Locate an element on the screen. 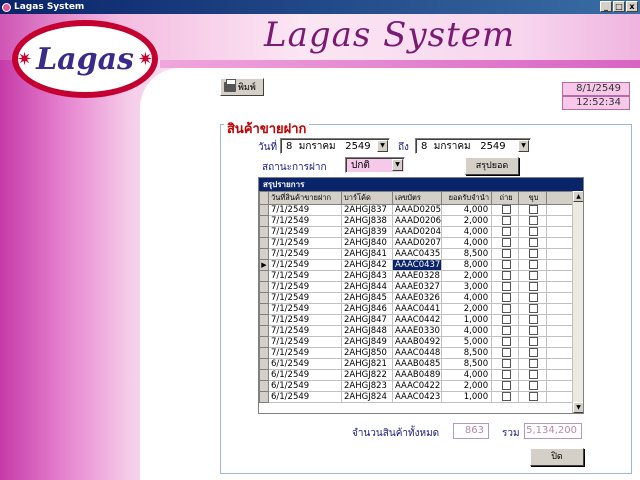 The height and width of the screenshot is (480, 640). date-to-picker: 8 มกราคม 2549 ▼ is located at coordinates (473, 146).